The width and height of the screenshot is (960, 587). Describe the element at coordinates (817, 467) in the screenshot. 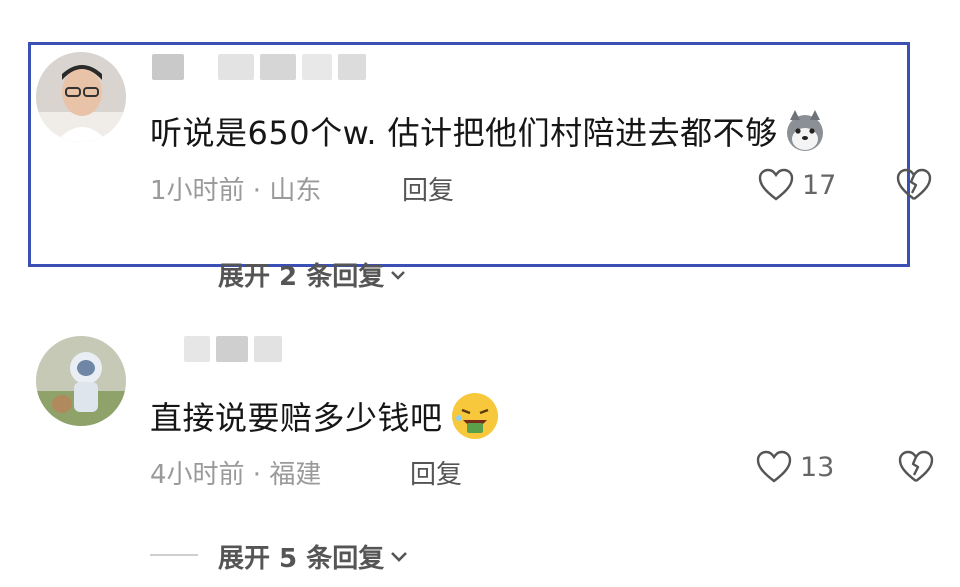

I see `like-count: 13` at that location.